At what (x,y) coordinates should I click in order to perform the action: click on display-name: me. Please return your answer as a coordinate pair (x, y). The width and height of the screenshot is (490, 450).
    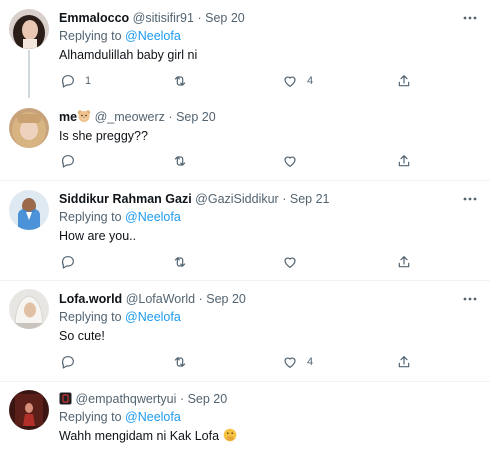
    Looking at the image, I should click on (68, 117).